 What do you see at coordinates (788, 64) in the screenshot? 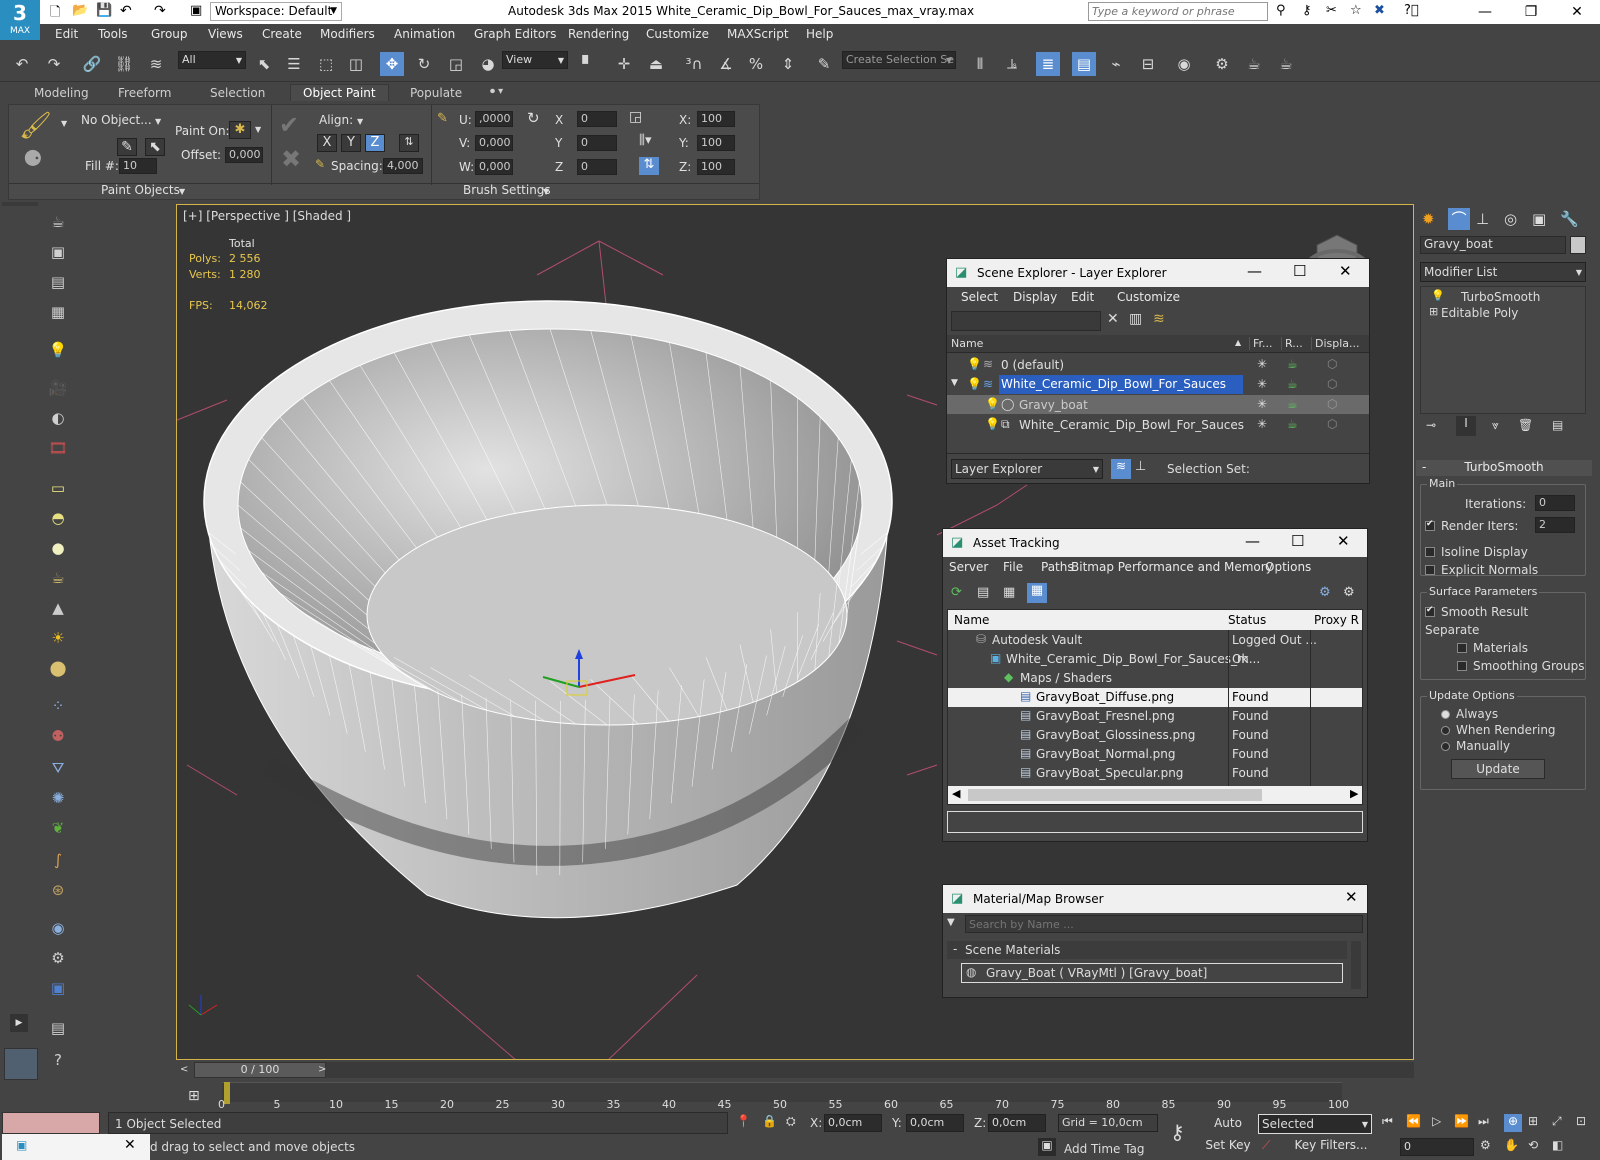
I see `spinner-snap-icon: ⇕` at bounding box center [788, 64].